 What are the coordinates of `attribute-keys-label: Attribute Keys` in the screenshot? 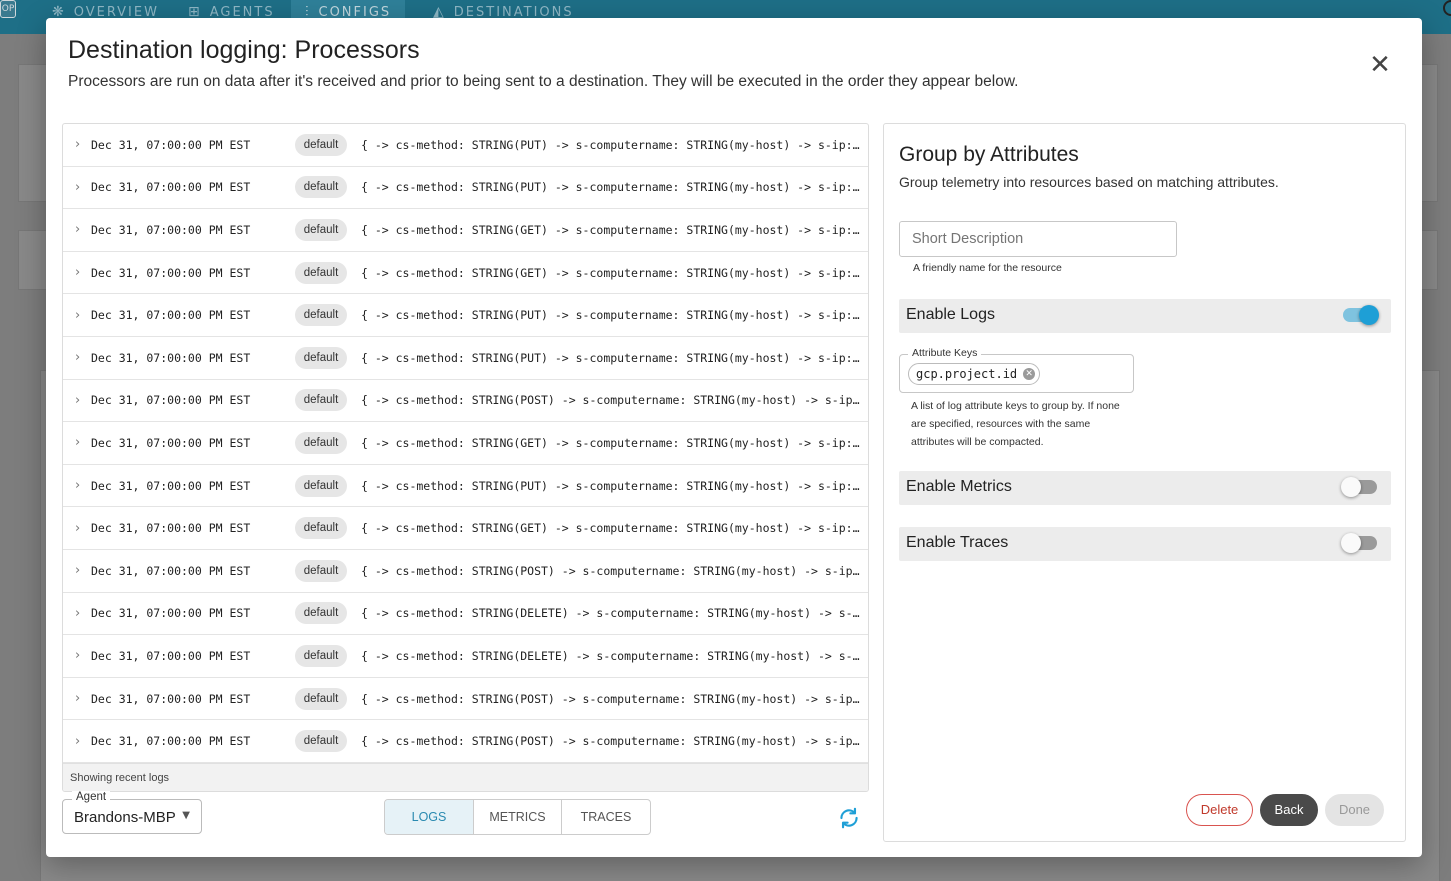 It's located at (945, 353).